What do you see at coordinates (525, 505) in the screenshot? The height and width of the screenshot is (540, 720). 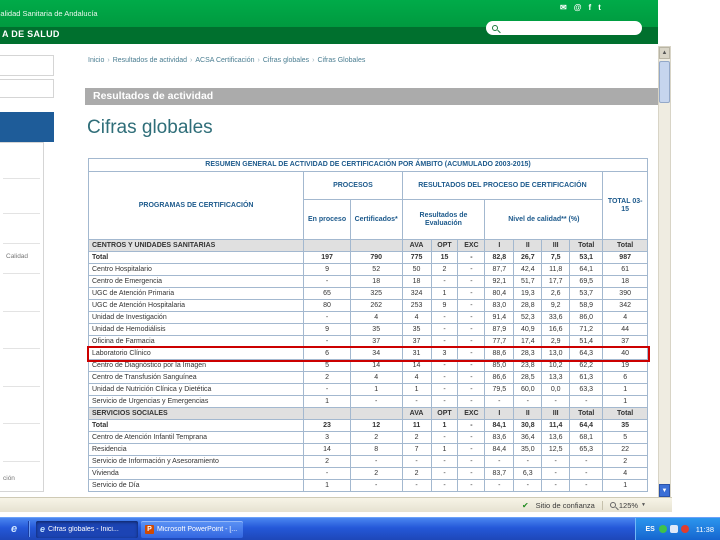 I see `trusted-site-check-icon: ✔` at bounding box center [525, 505].